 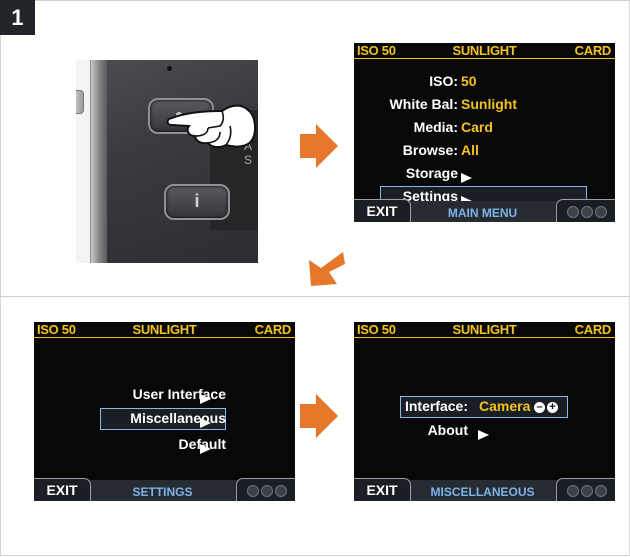 What do you see at coordinates (447, 430) in the screenshot?
I see `menu-item-label: About` at bounding box center [447, 430].